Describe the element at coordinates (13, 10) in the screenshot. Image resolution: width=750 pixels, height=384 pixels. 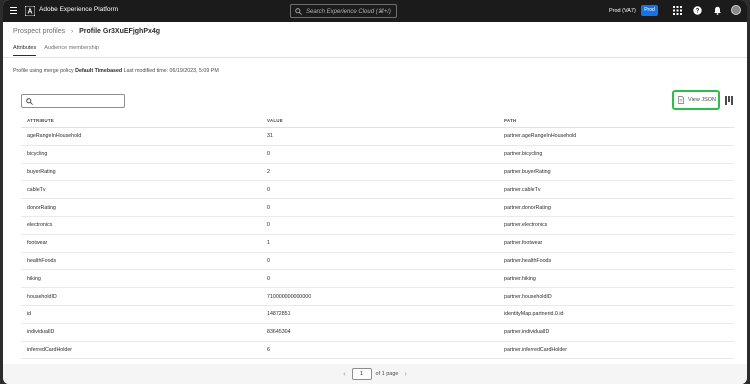
I see `menu-icon` at that location.